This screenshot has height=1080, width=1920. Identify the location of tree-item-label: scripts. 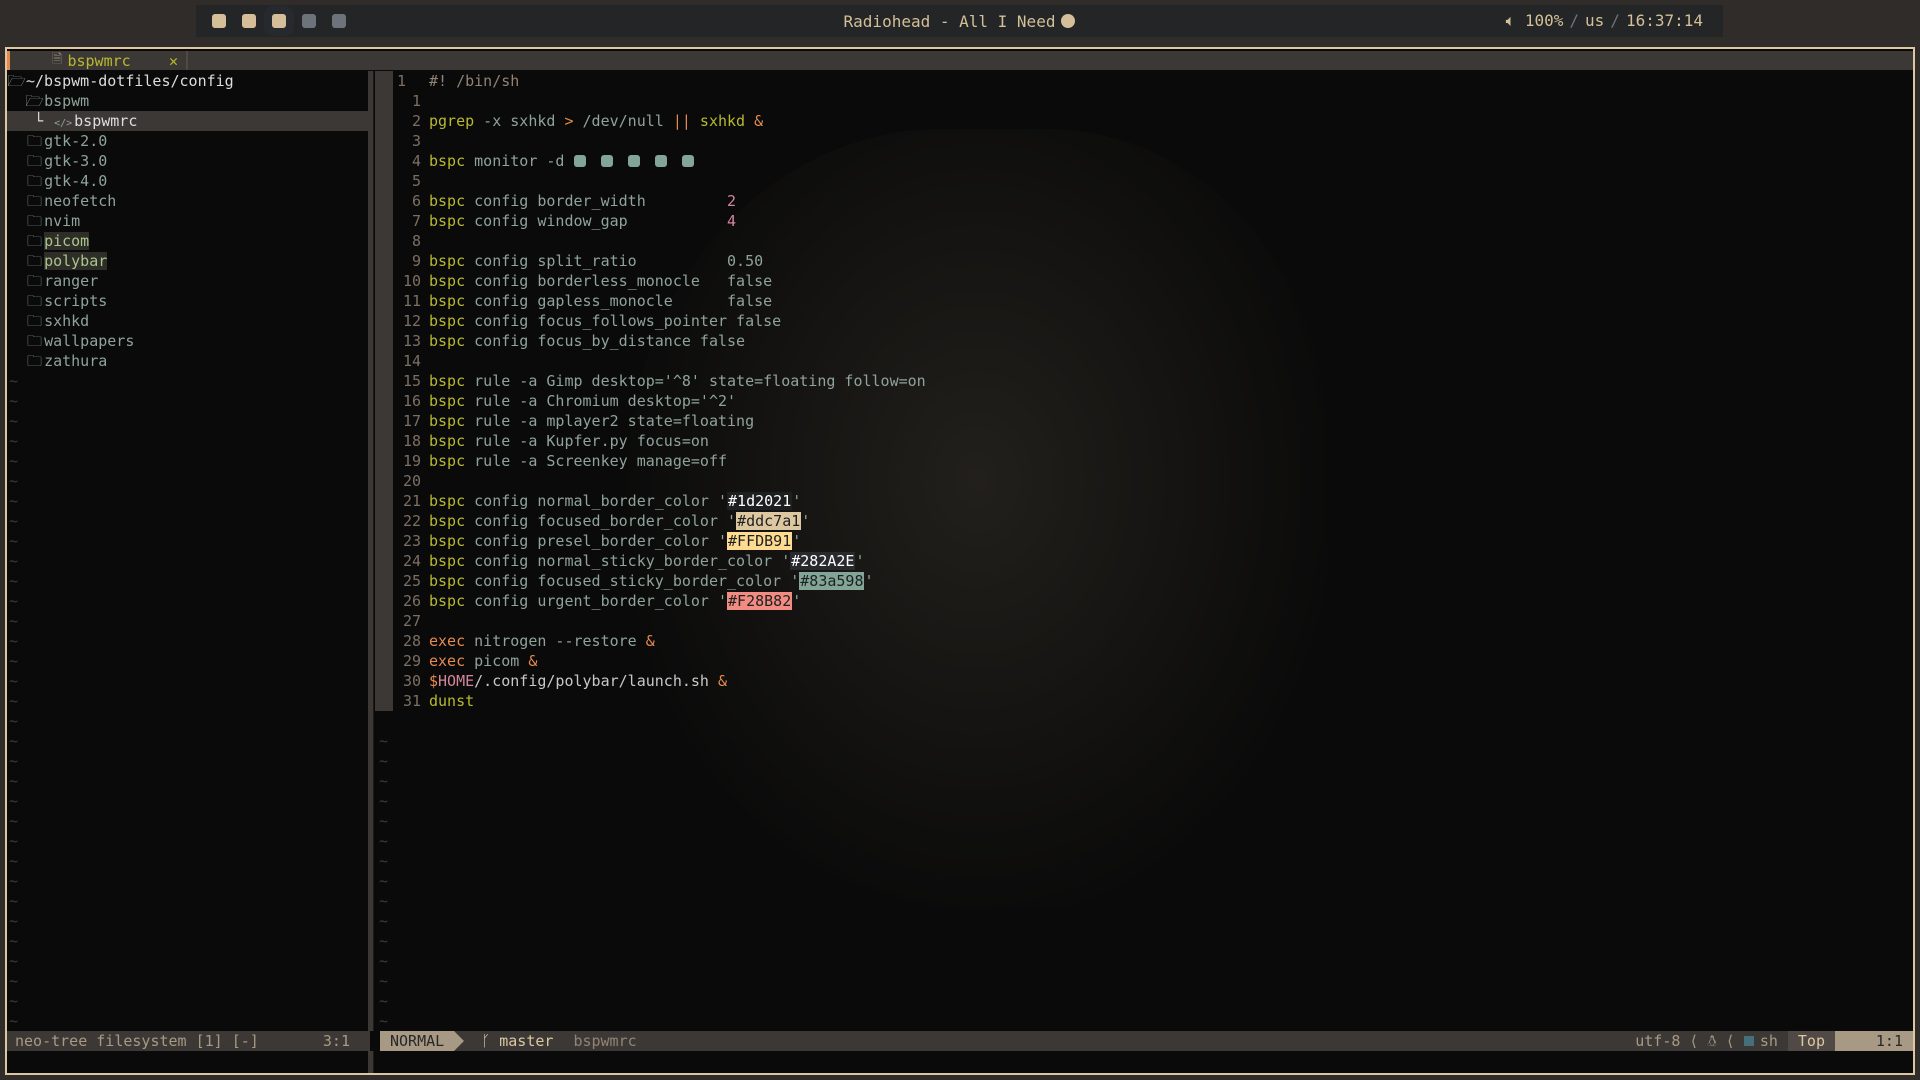
(76, 301).